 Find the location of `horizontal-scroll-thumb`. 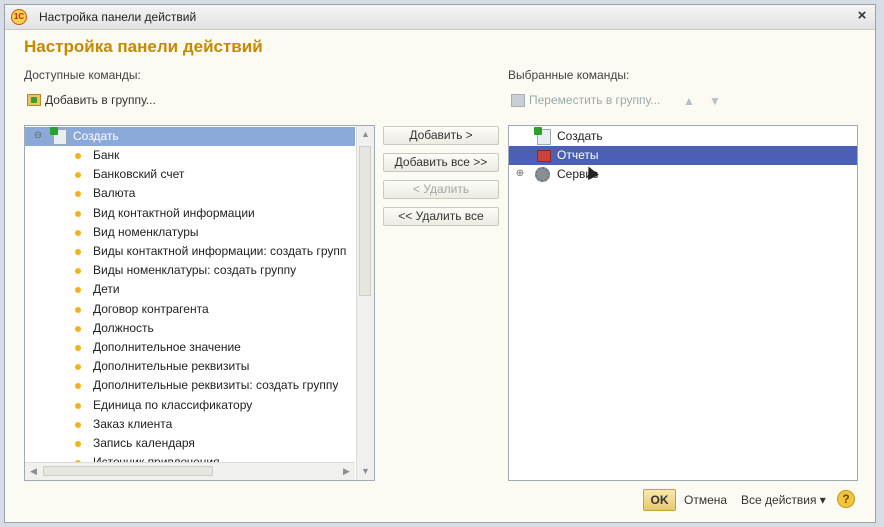

horizontal-scroll-thumb is located at coordinates (128, 471).